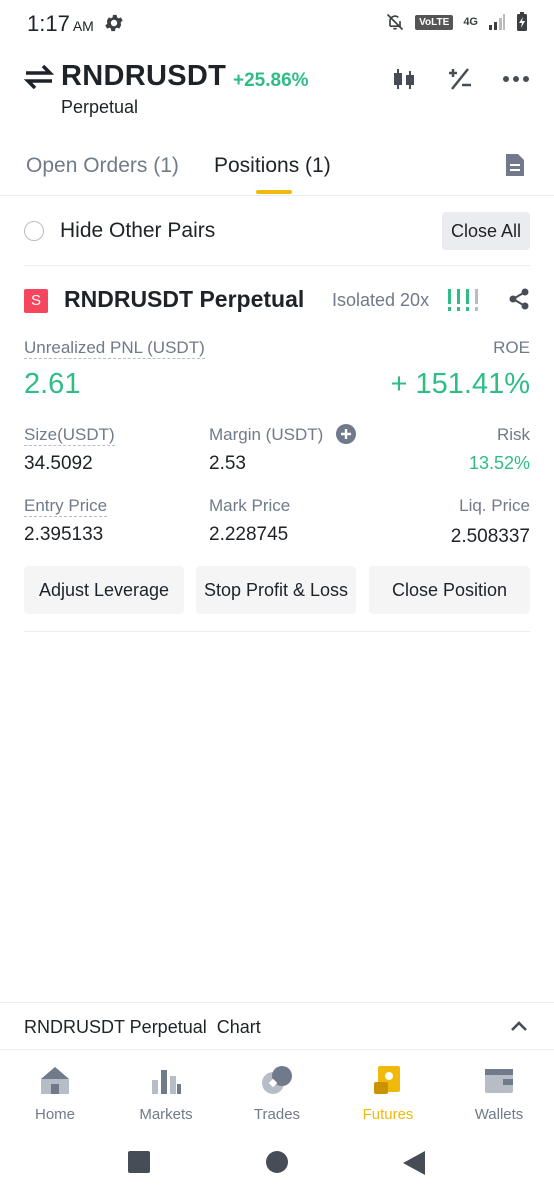  Describe the element at coordinates (277, 239) in the screenshot. I see `filter-row: Hide Other Pairs Close All` at that location.